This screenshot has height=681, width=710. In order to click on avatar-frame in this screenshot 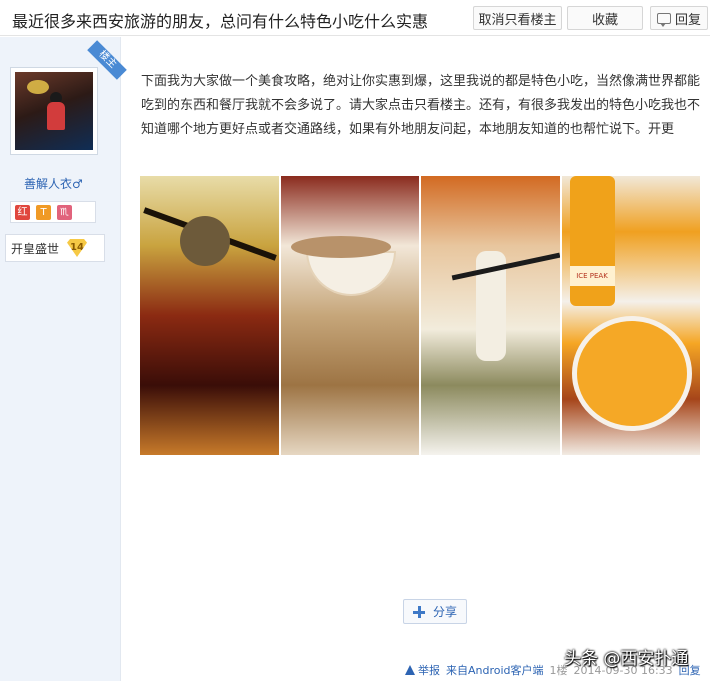, I will do `click(54, 111)`.